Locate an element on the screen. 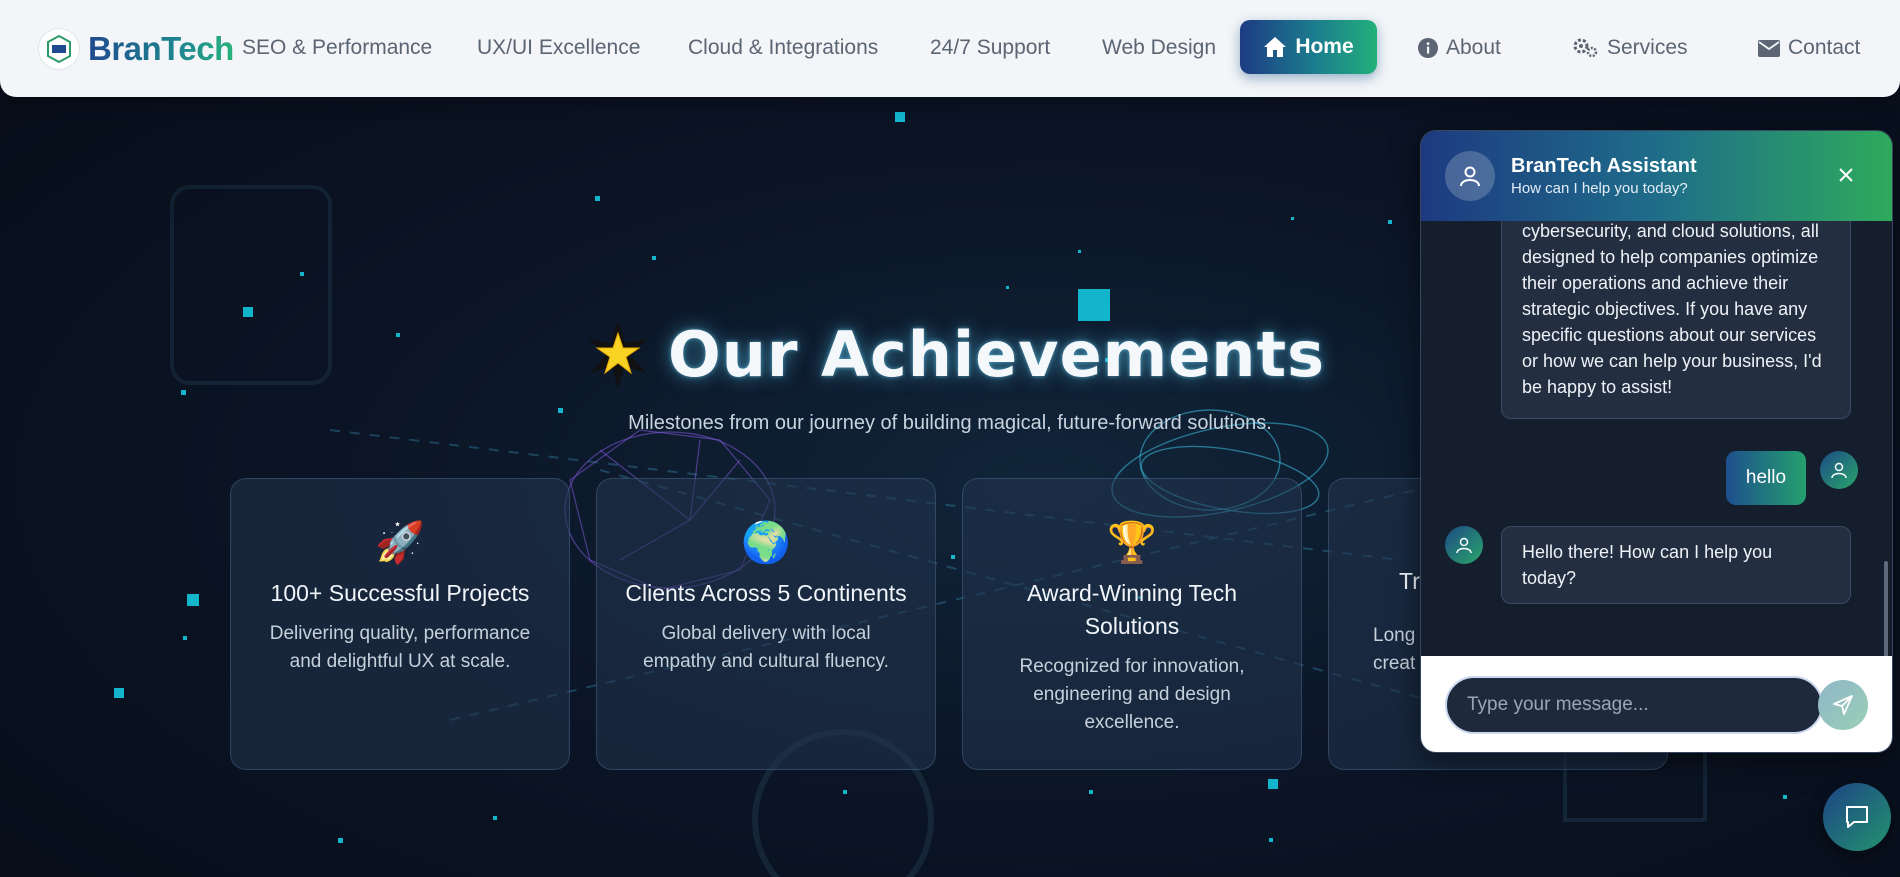  bot-avatar is located at coordinates (1464, 545).